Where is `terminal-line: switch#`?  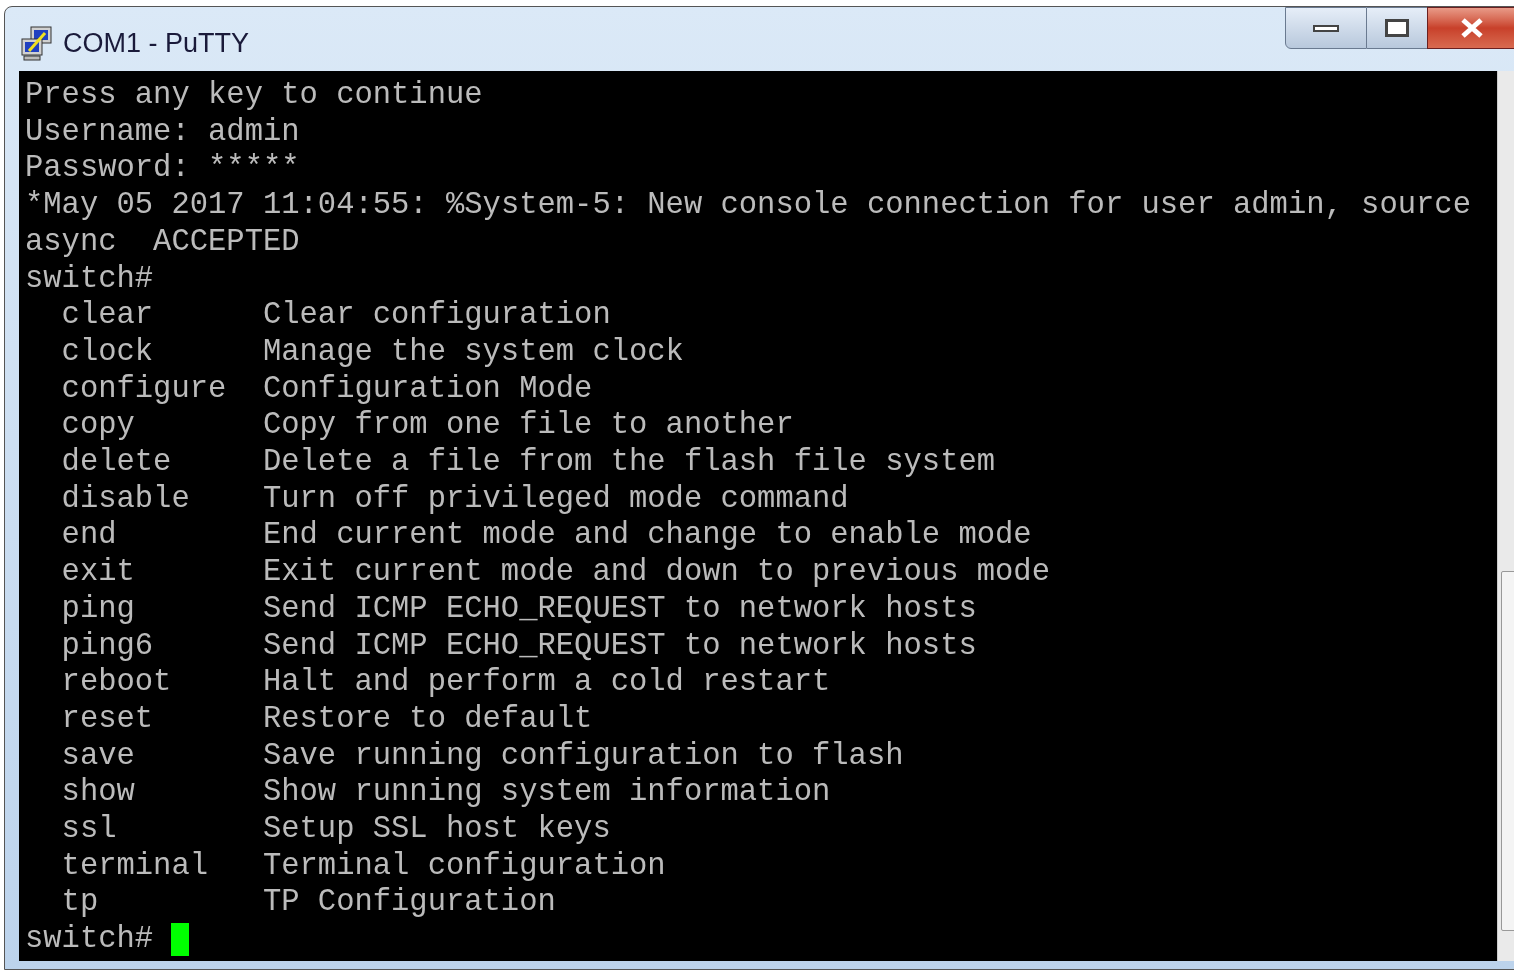
terminal-line: switch# is located at coordinates (89, 279).